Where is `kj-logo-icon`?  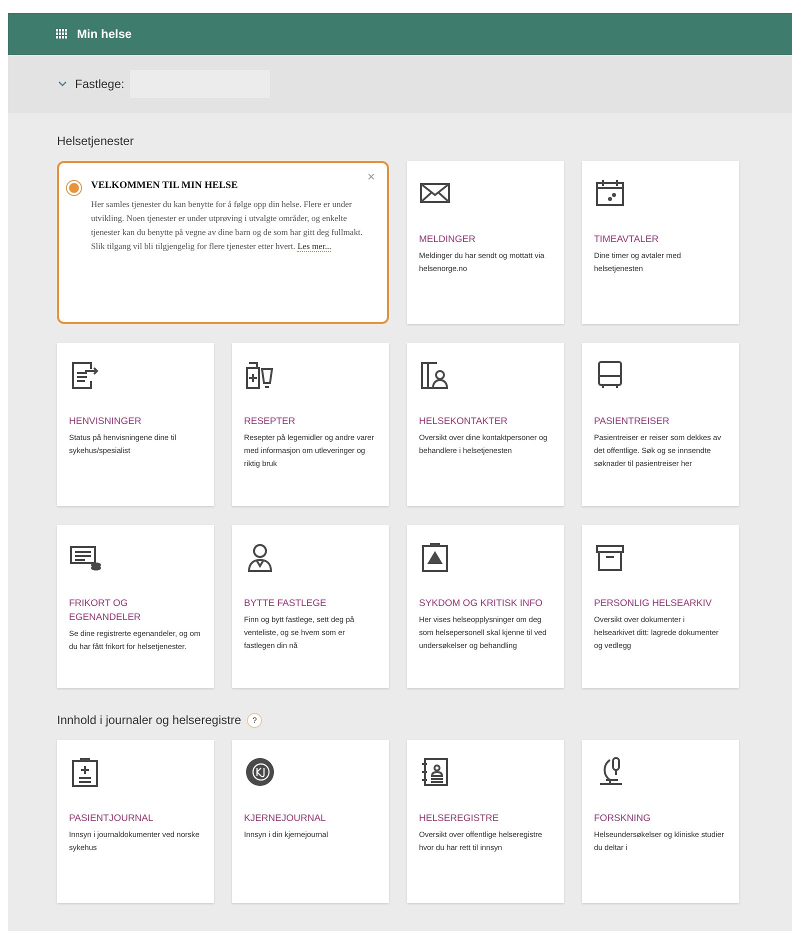 kj-logo-icon is located at coordinates (260, 772).